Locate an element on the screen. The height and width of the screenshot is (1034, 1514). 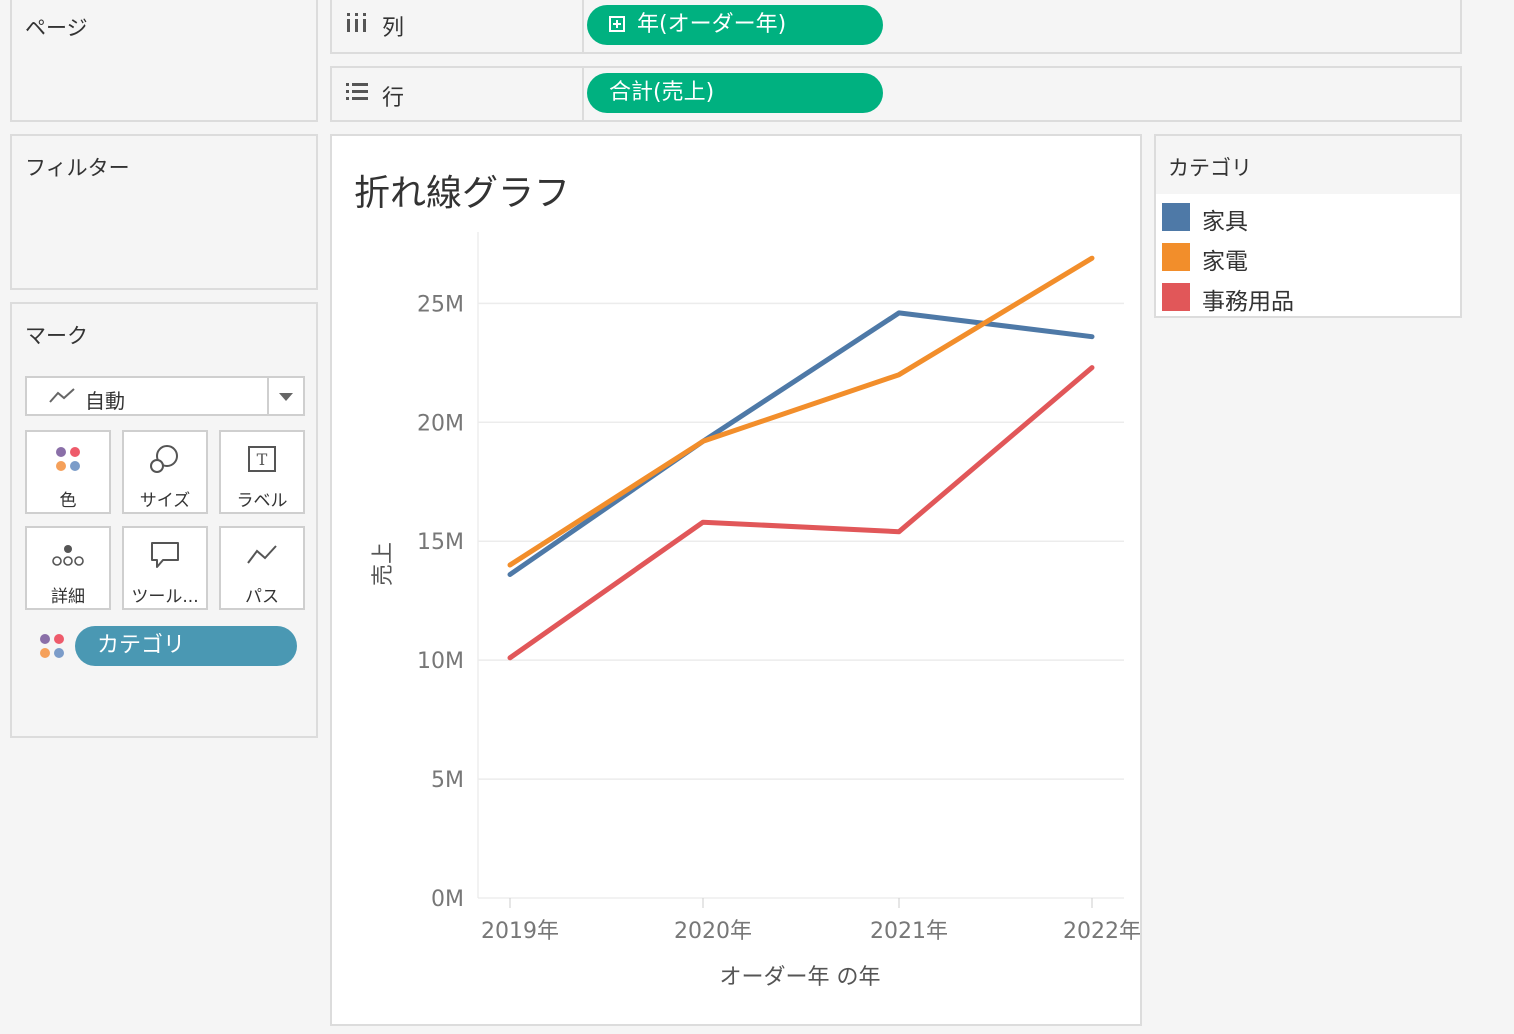
y-tick-label: 20M is located at coordinates (440, 423).